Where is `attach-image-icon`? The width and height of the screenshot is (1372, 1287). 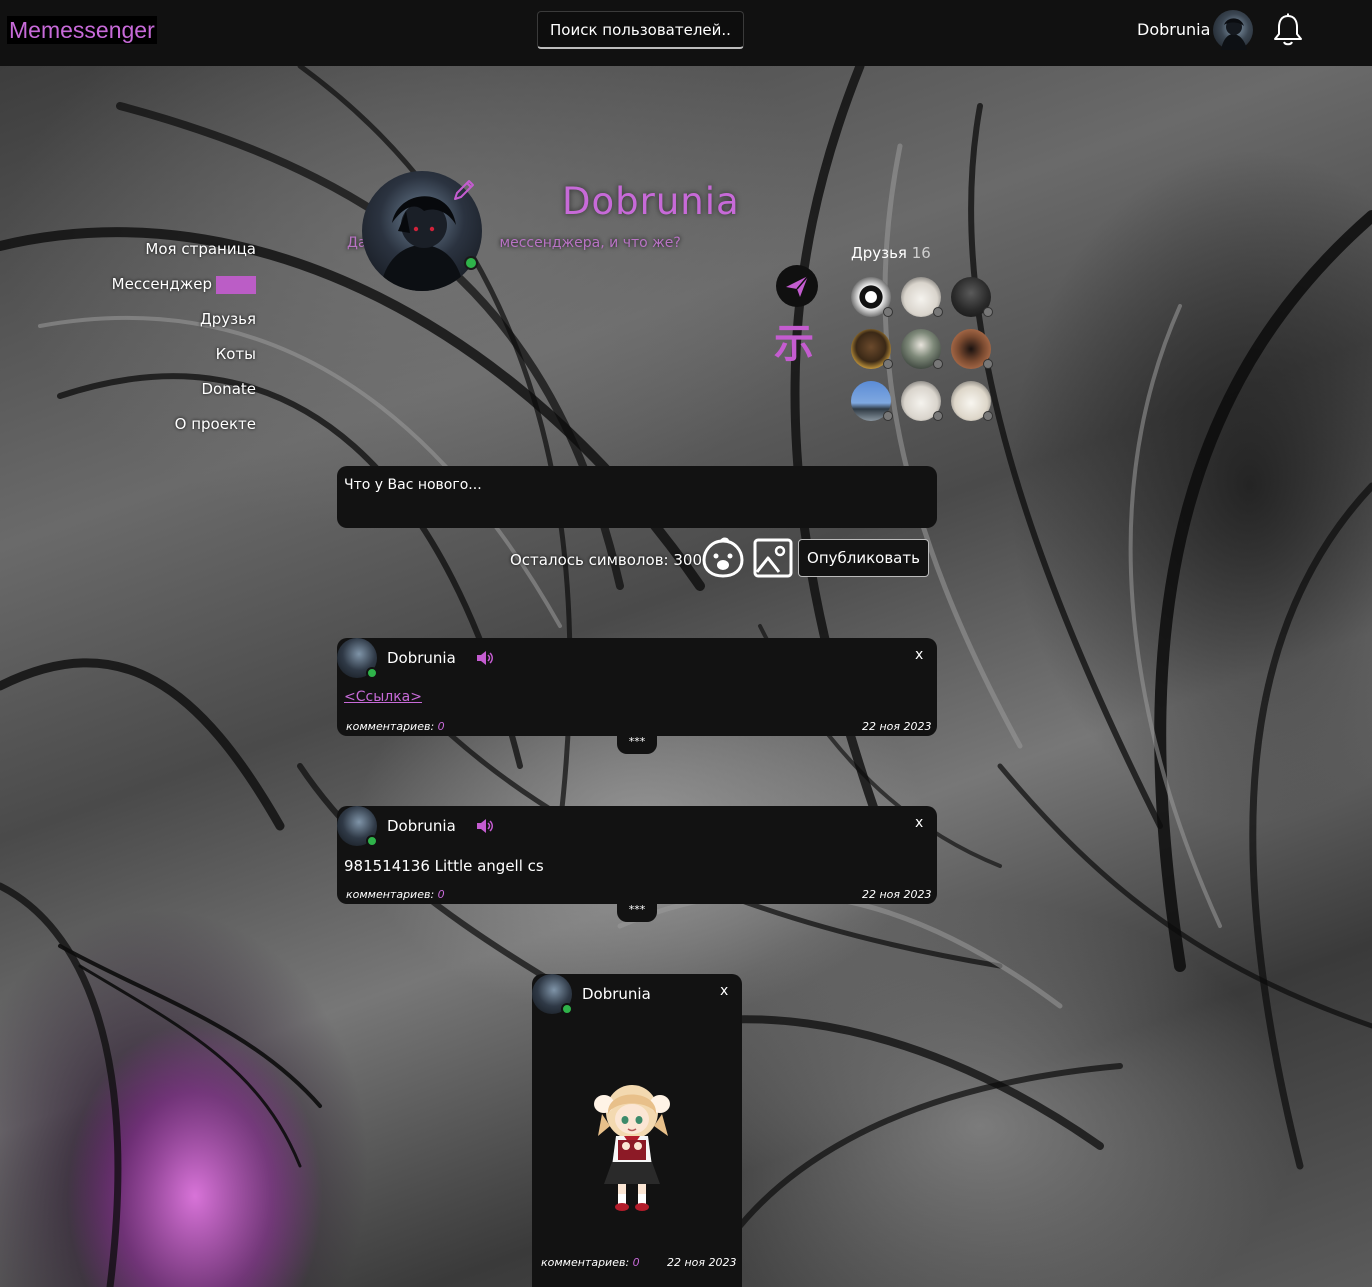
attach-image-icon is located at coordinates (773, 558).